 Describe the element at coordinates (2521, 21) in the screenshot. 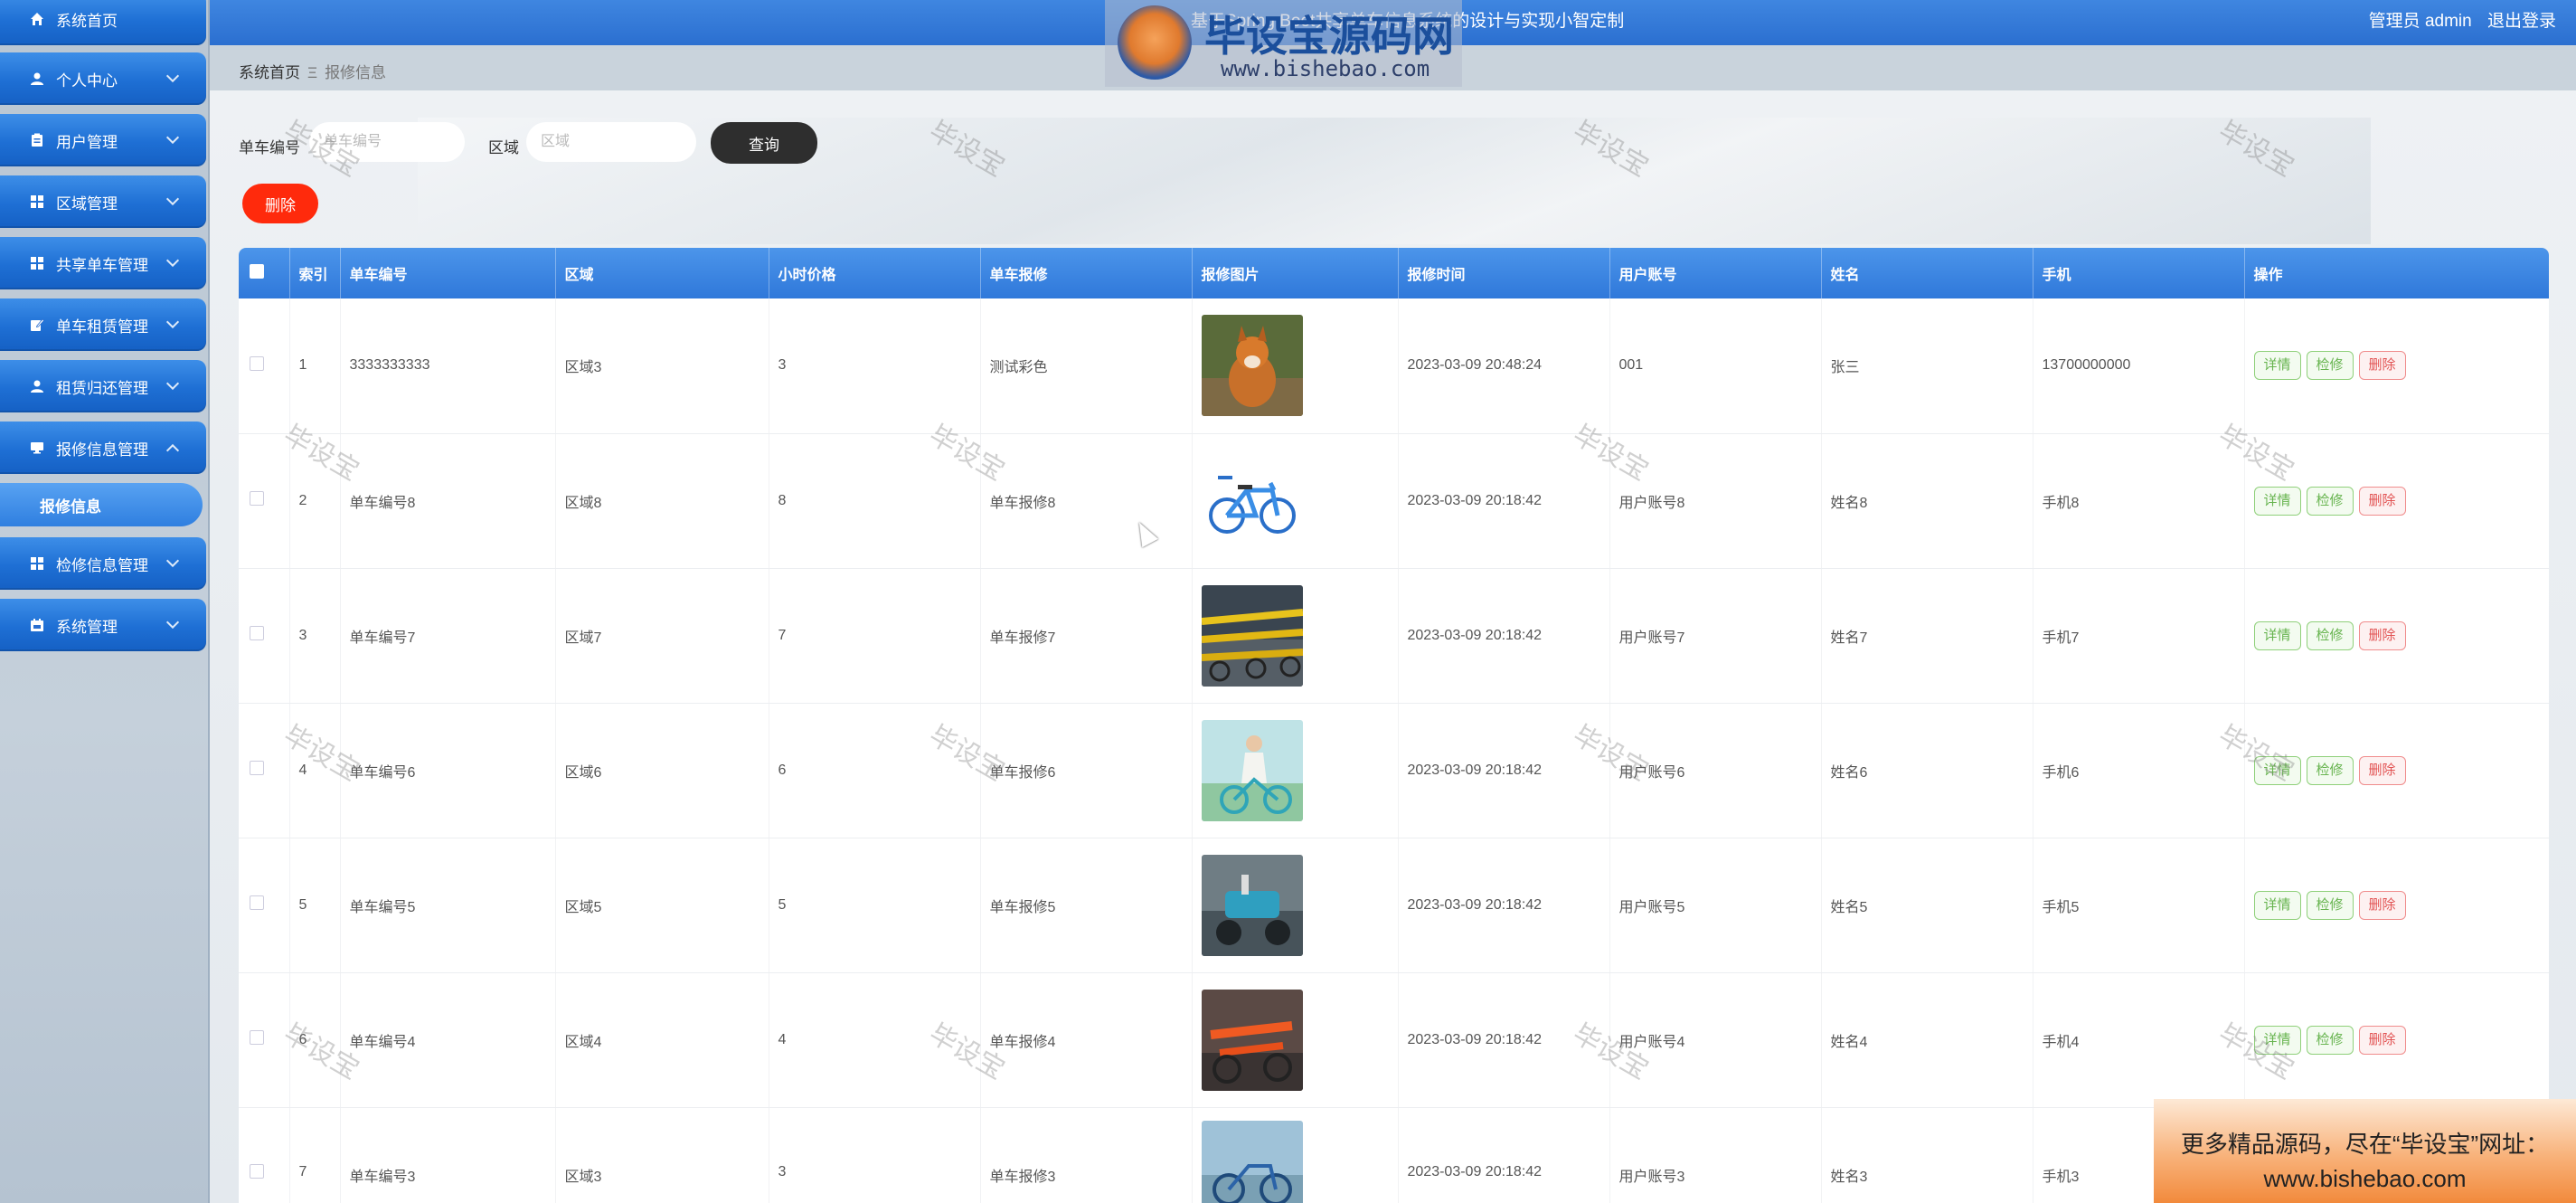

I see `logout-link: 退出登录` at that location.